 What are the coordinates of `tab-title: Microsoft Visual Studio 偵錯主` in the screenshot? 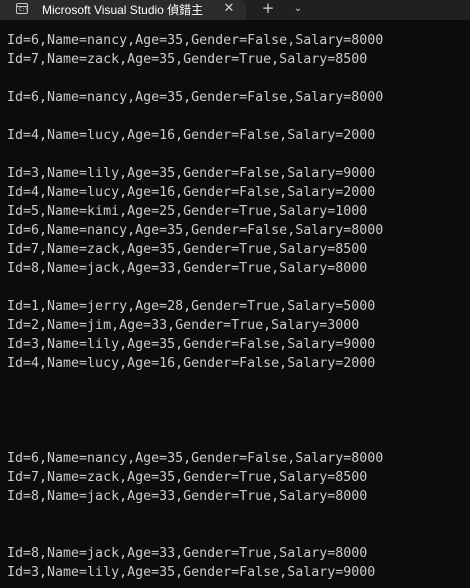 It's located at (123, 10).